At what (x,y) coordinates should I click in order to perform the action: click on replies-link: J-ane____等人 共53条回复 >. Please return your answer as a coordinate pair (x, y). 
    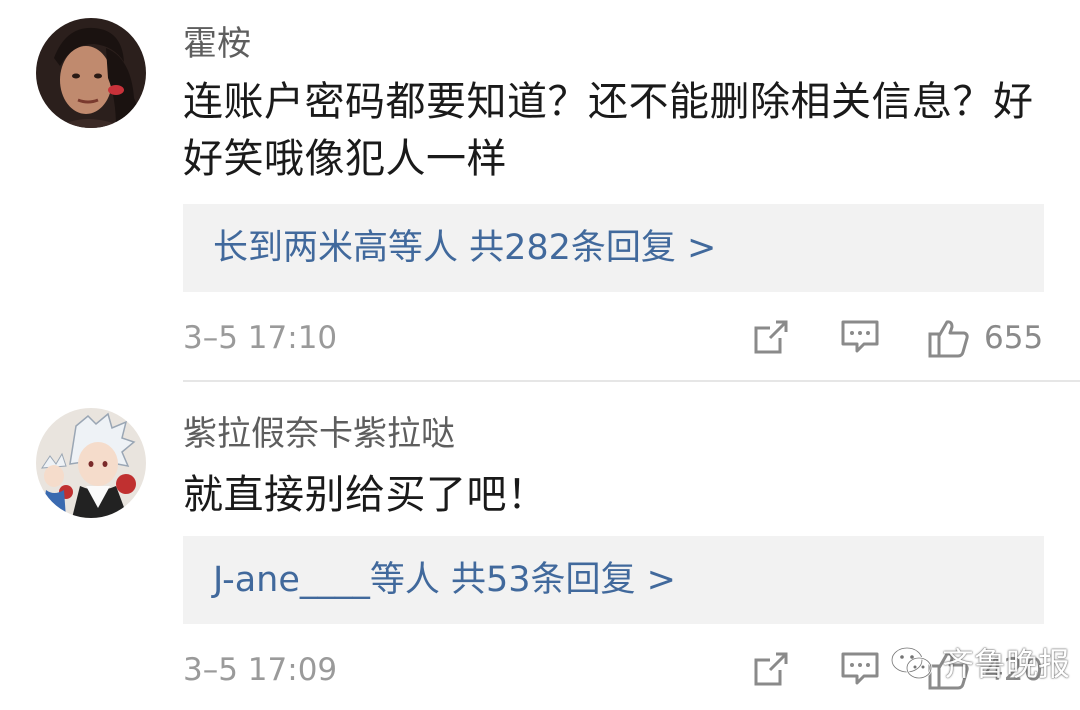
    Looking at the image, I should click on (613, 580).